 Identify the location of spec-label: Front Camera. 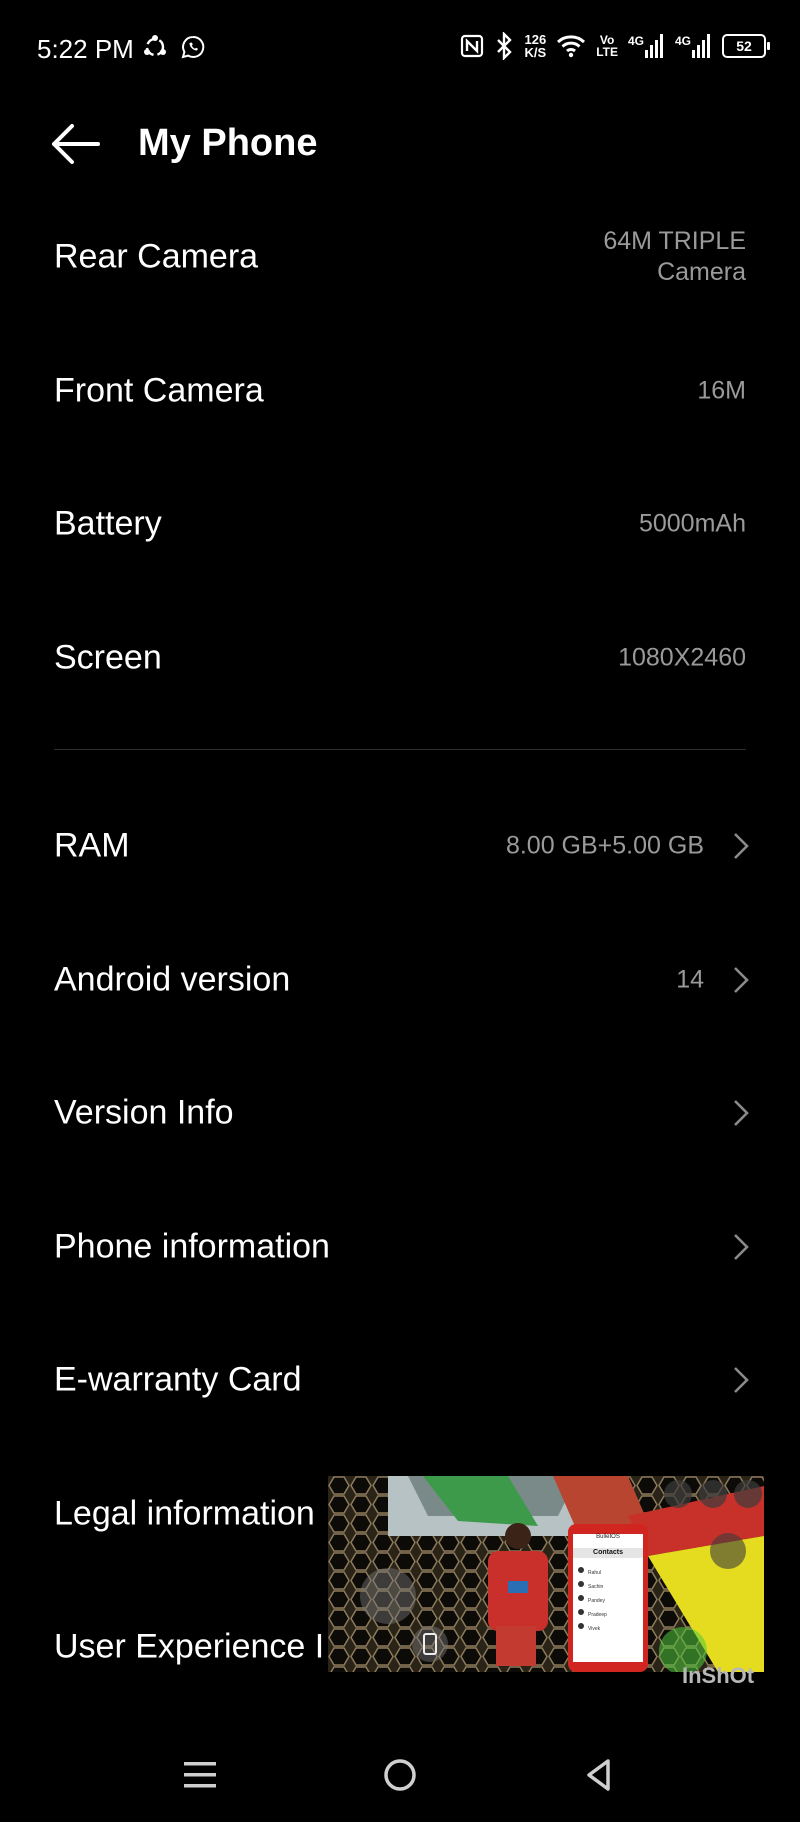
(159, 390).